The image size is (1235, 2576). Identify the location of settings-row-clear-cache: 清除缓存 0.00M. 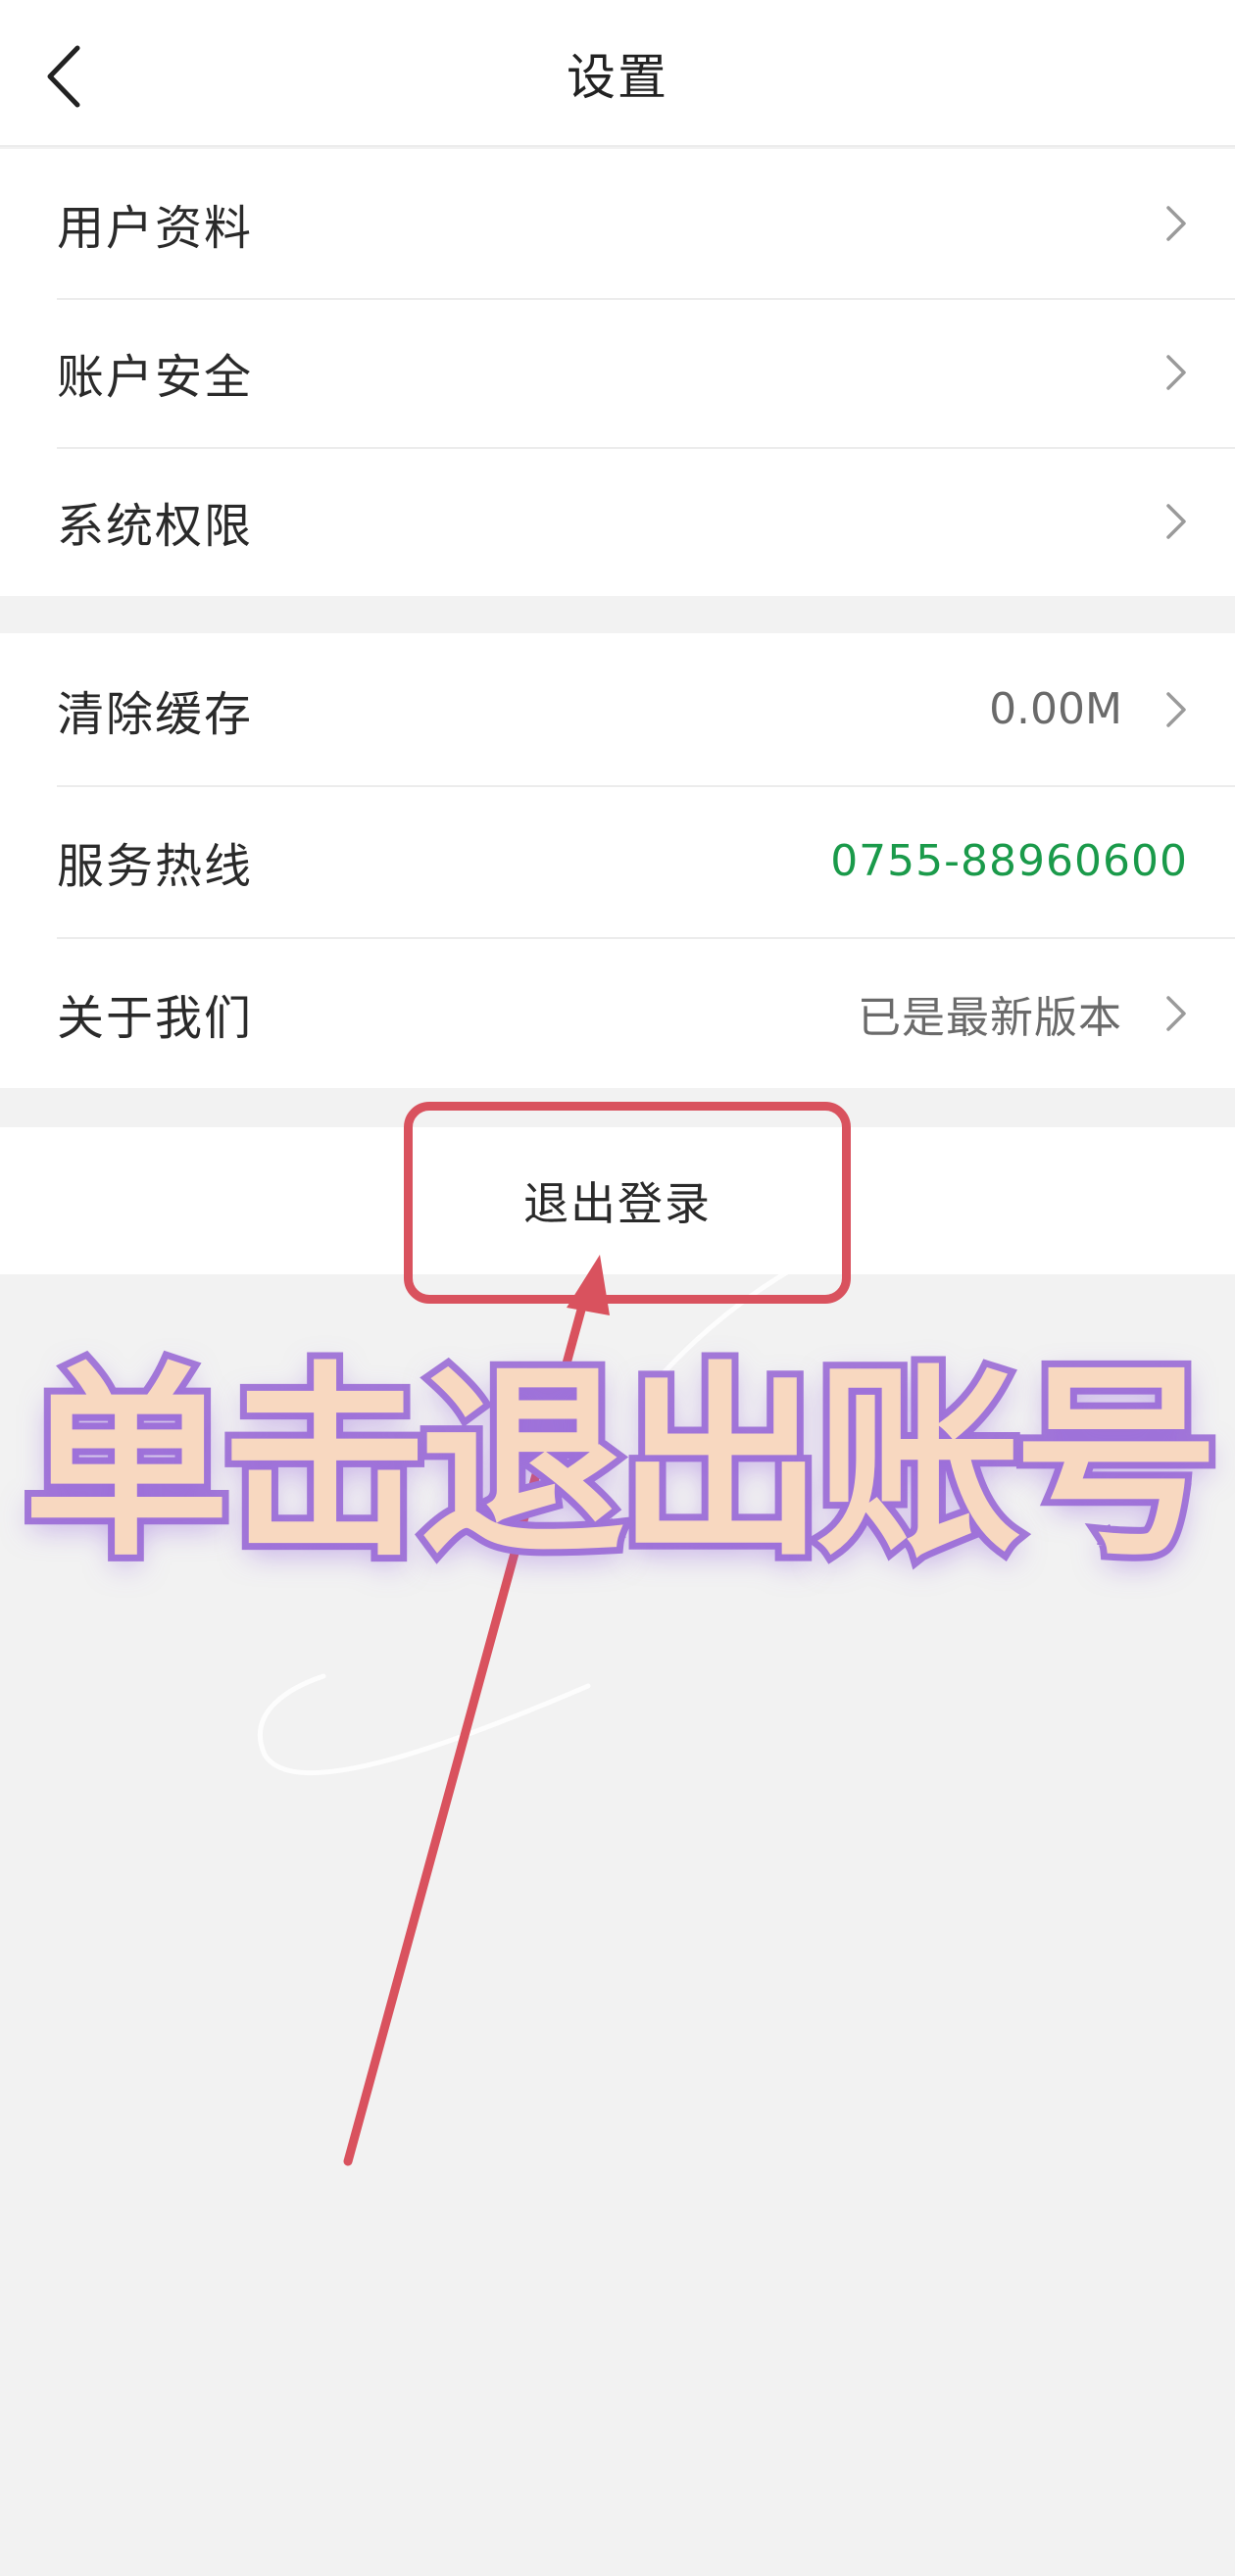
(617, 709).